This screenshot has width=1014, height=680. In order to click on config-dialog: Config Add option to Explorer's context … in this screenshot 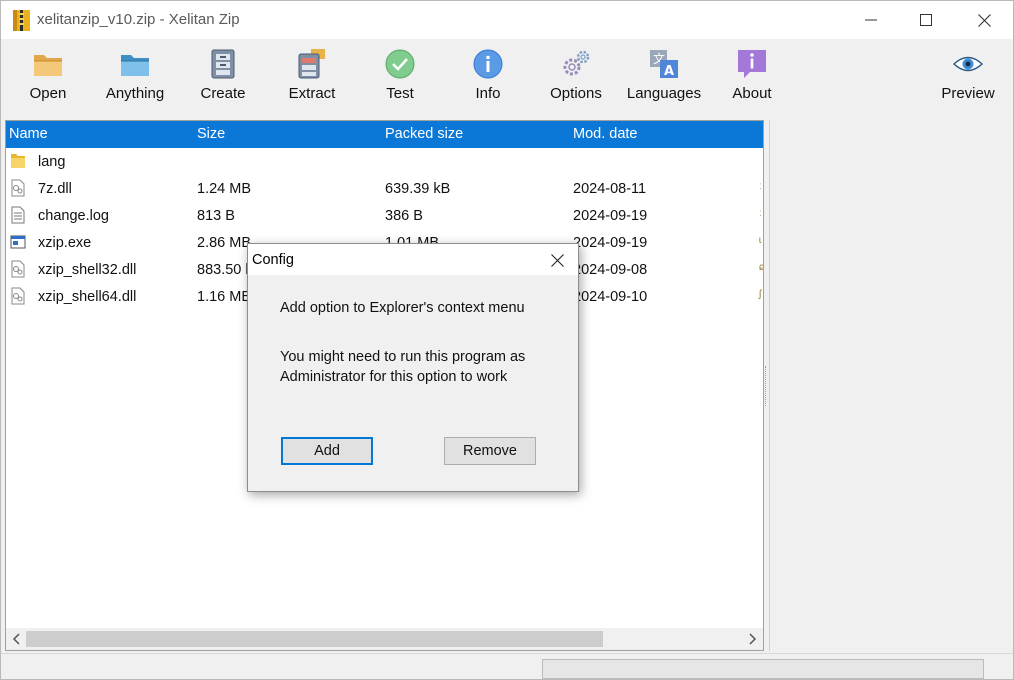, I will do `click(413, 367)`.